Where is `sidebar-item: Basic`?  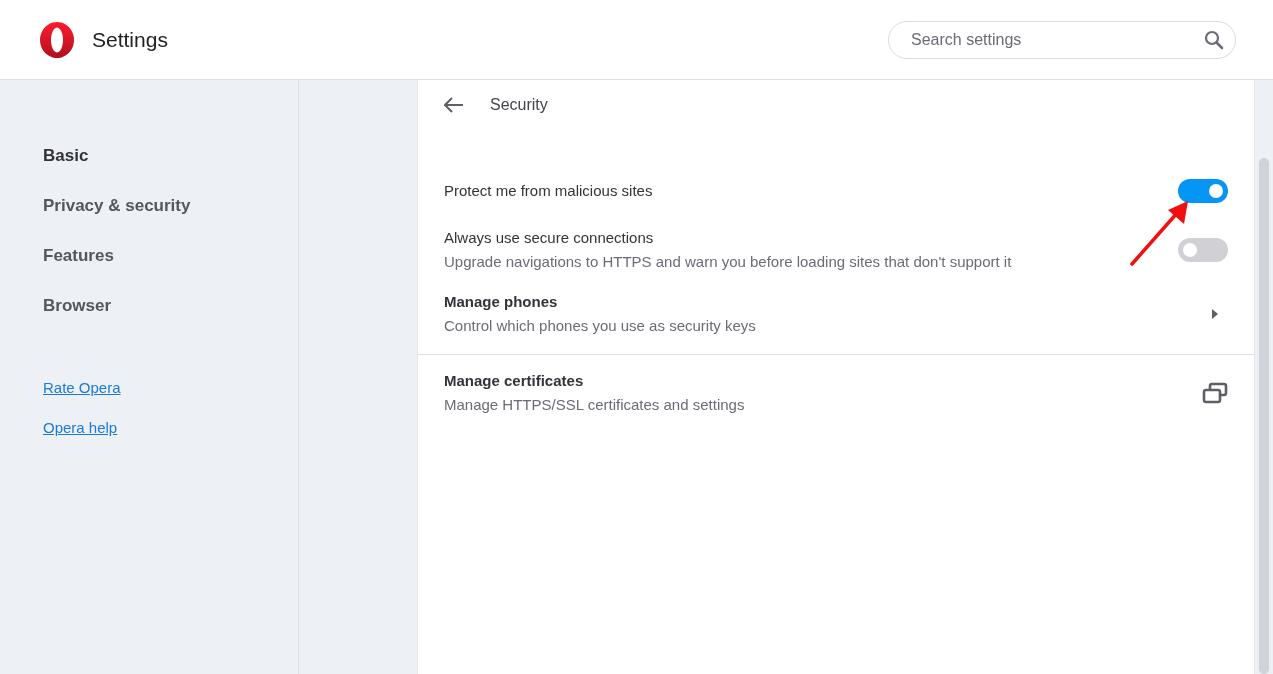 sidebar-item: Basic is located at coordinates (170, 156).